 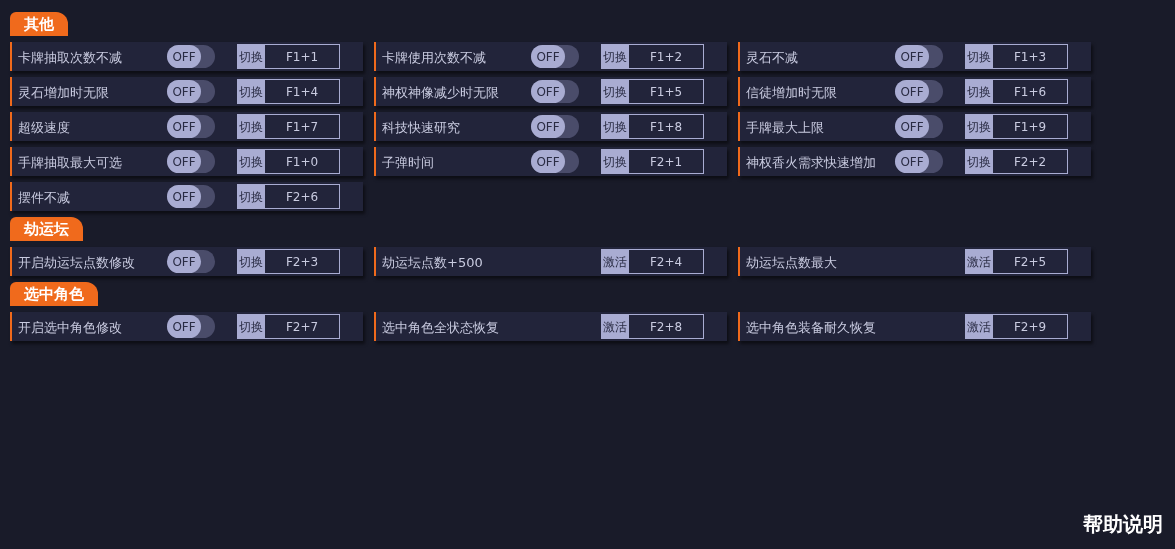 What do you see at coordinates (666, 56) in the screenshot?
I see `hotkey-field: F1+2` at bounding box center [666, 56].